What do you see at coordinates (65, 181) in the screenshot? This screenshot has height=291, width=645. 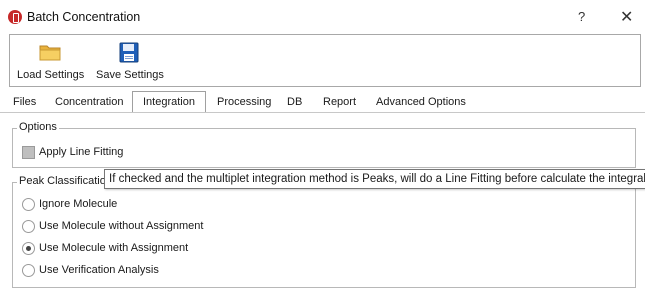 I see `peak-classification-legend: Peak Classification` at bounding box center [65, 181].